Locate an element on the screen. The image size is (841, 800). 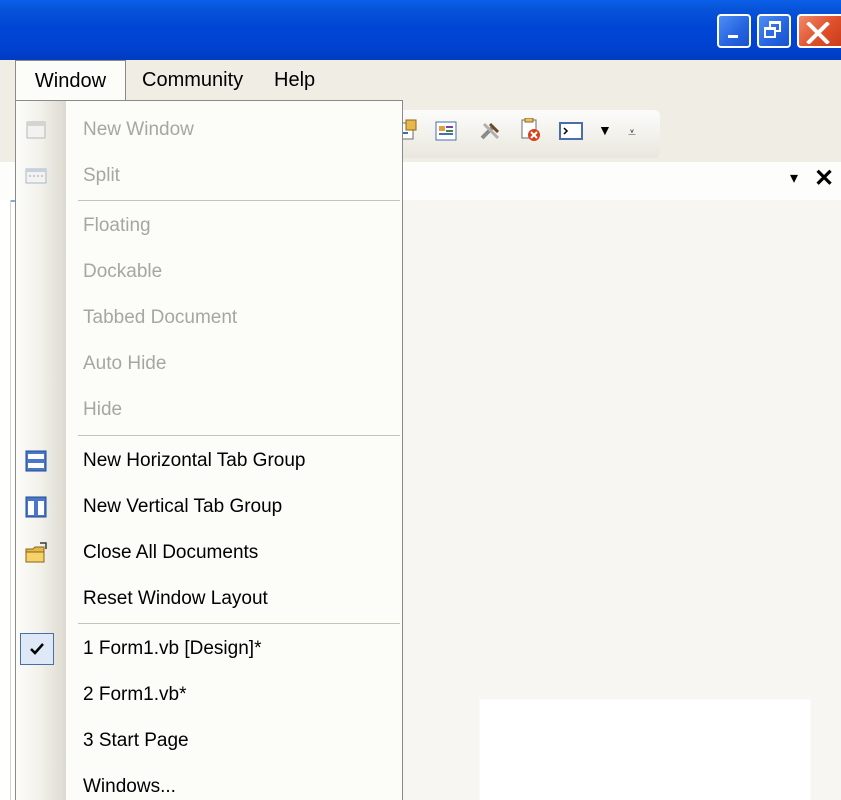
content-panel is located at coordinates (645, 750).